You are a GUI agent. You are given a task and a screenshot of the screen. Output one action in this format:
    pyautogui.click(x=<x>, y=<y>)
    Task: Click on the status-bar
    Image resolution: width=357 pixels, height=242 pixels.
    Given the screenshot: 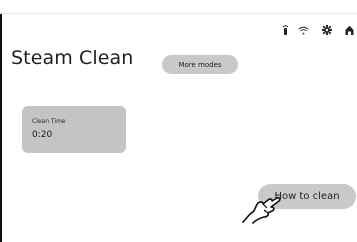 What is the action you would take?
    pyautogui.click(x=318, y=29)
    